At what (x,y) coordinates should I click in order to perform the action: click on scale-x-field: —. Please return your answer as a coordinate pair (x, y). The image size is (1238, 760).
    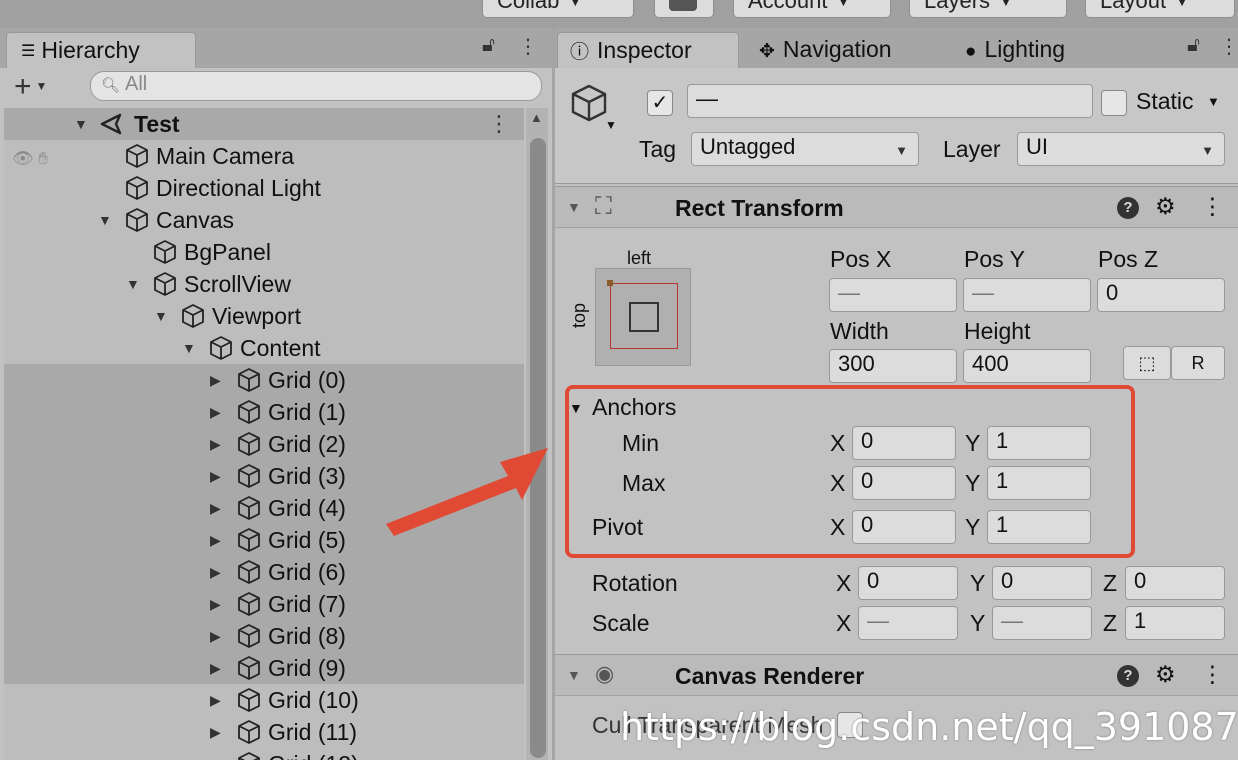
    Looking at the image, I should click on (908, 623).